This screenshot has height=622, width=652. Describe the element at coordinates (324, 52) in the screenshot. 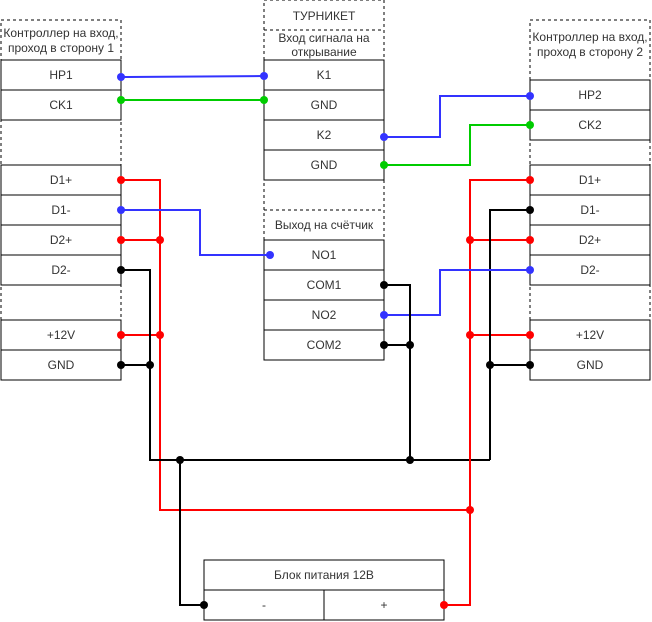

I see `input-subtitle: открывание` at that location.